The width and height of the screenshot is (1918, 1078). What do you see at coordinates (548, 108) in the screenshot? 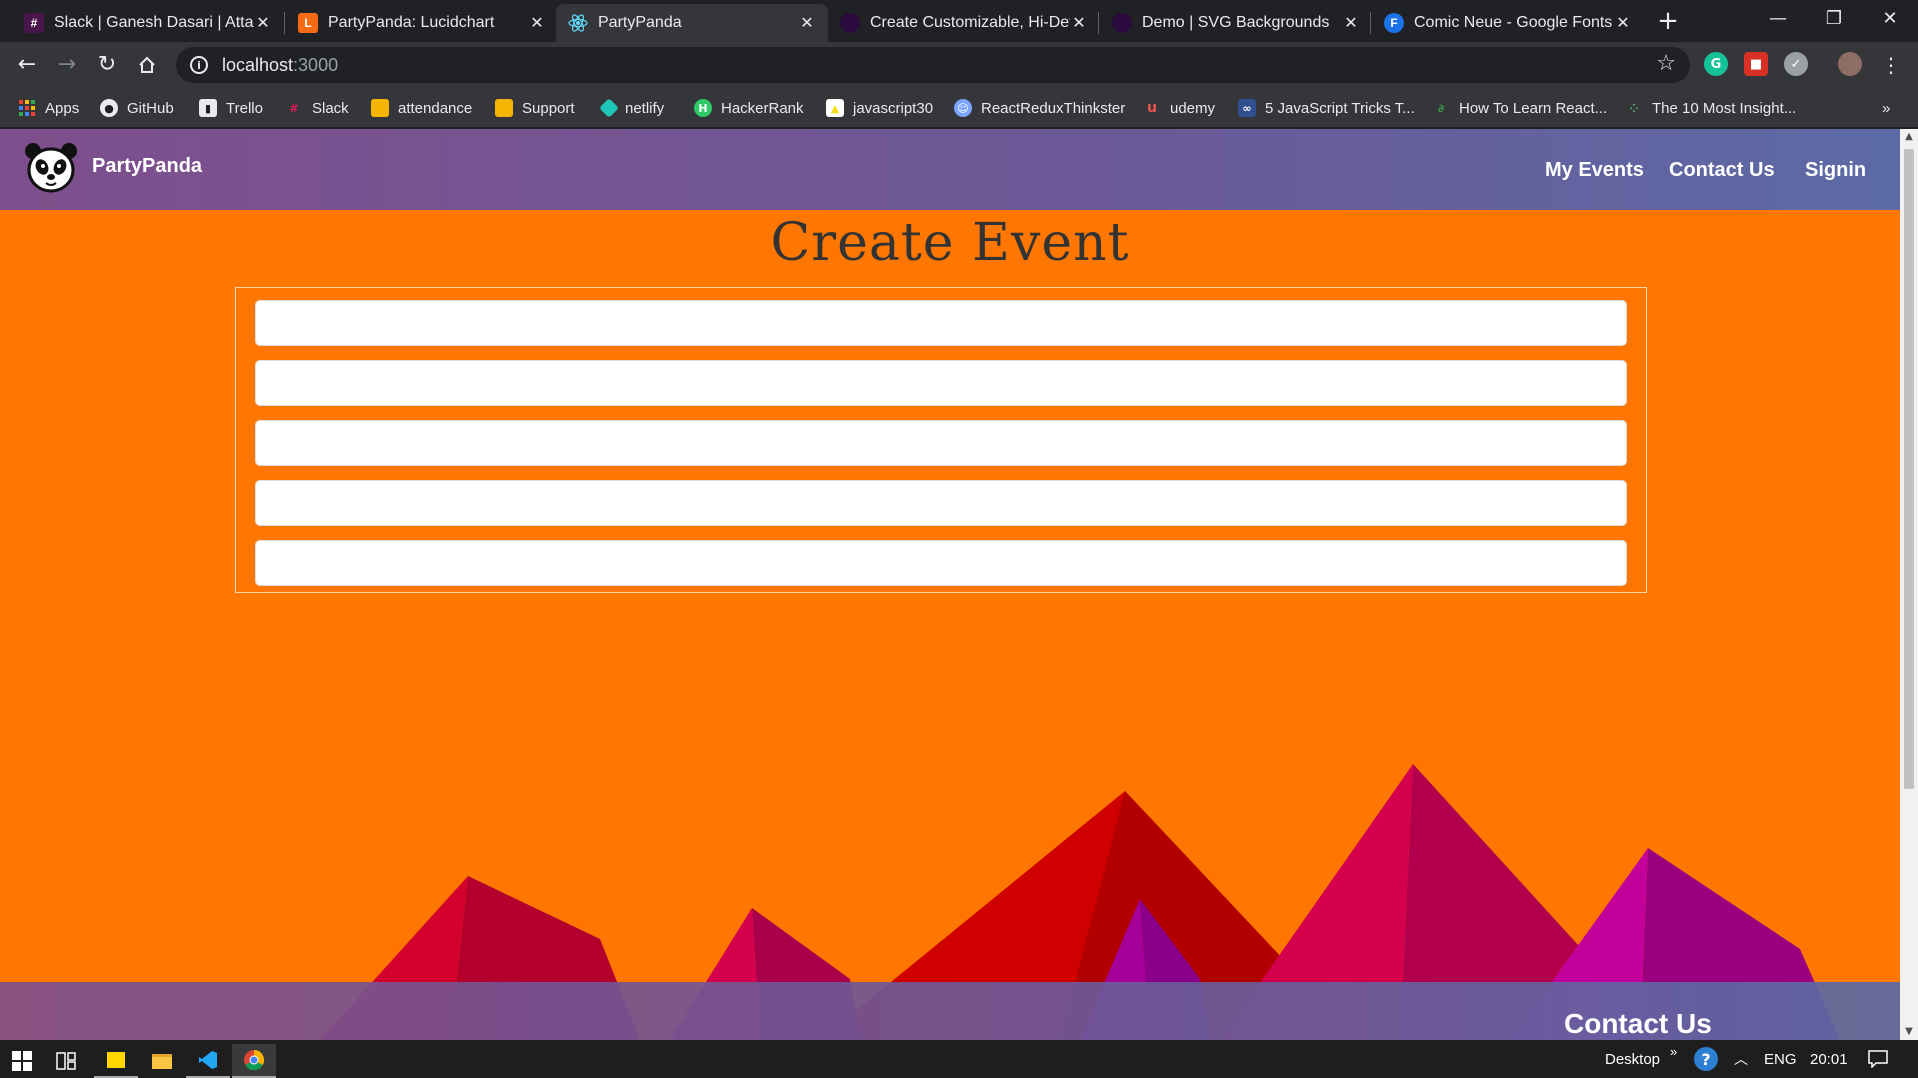
I see `bookmark-label: Support` at bounding box center [548, 108].